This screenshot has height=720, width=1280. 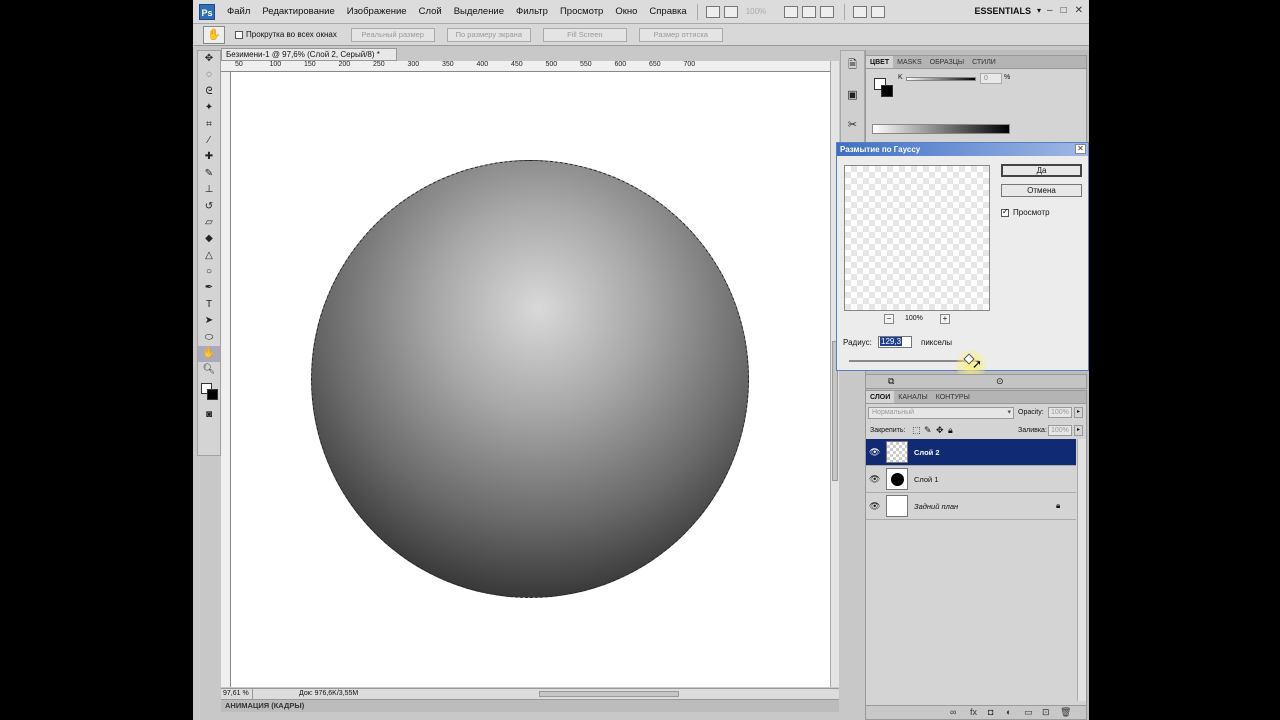 I want to click on color-swatches, so click(x=209, y=393).